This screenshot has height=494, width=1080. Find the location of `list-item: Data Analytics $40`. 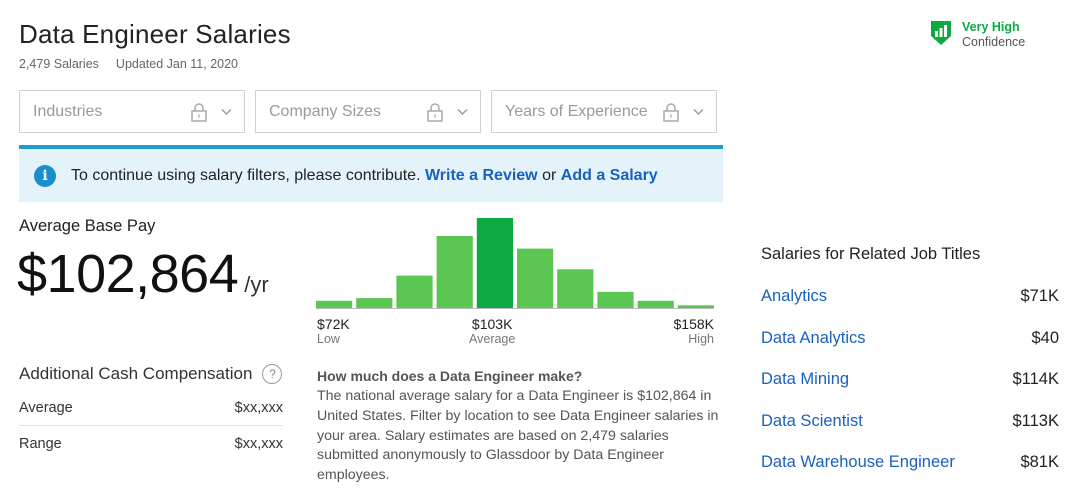

list-item: Data Analytics $40 is located at coordinates (910, 339).